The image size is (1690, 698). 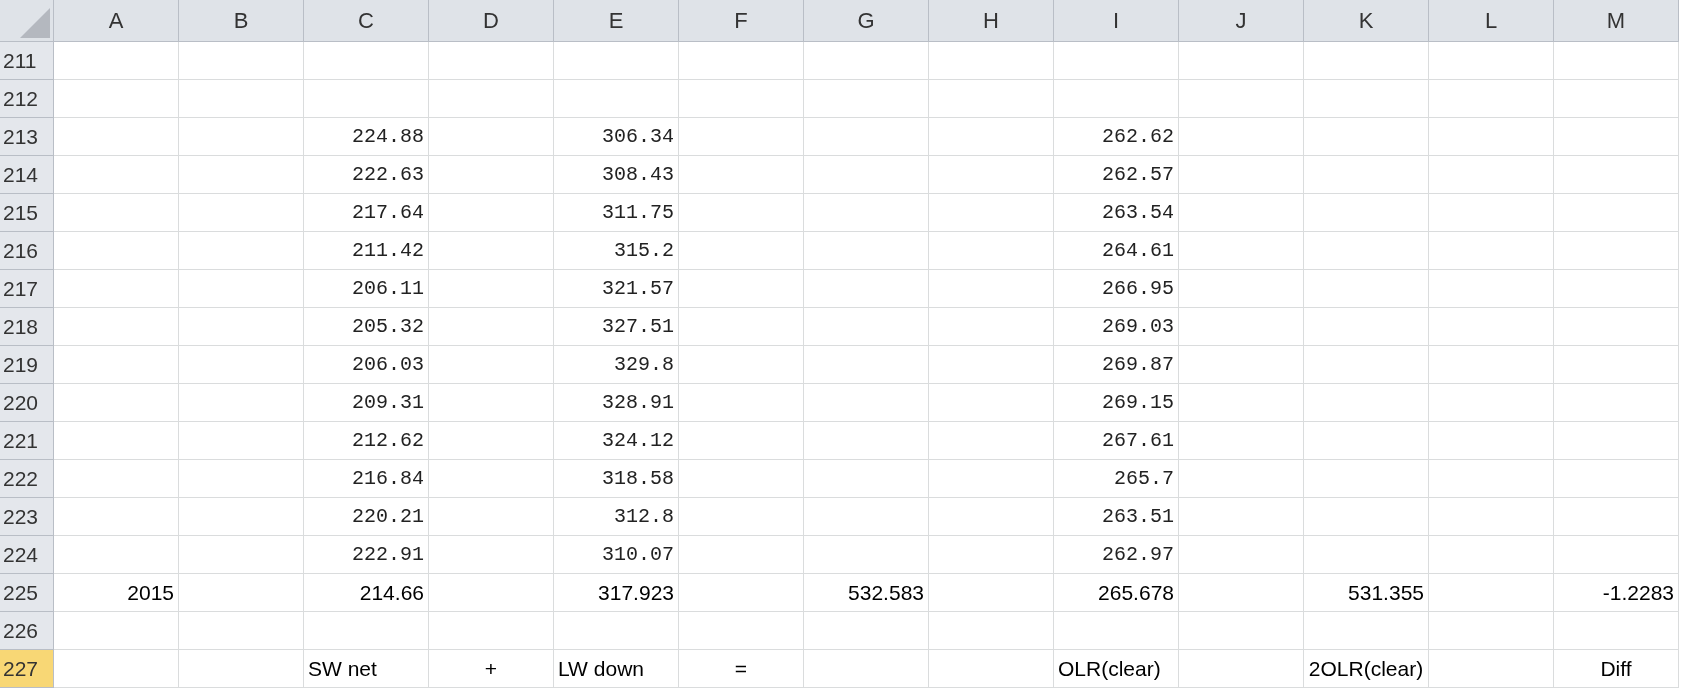 What do you see at coordinates (616, 21) in the screenshot?
I see `column-header: E` at bounding box center [616, 21].